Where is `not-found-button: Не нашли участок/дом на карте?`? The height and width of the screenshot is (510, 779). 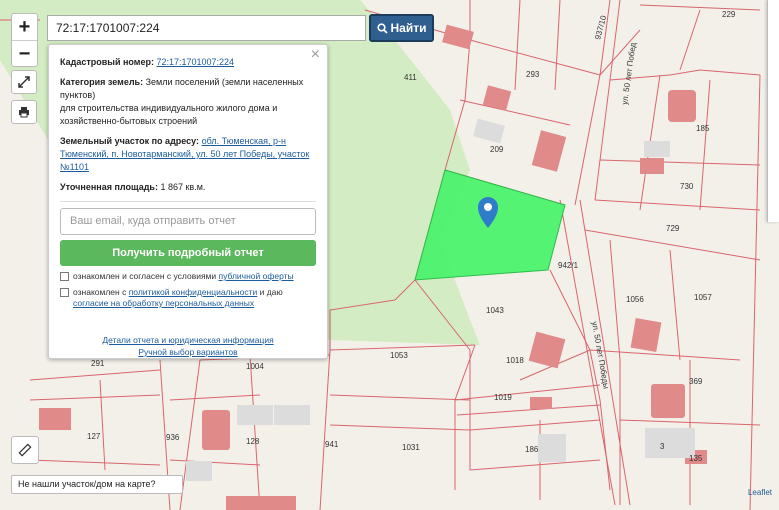 not-found-button: Не нашли участок/дом на карте? is located at coordinates (97, 484).